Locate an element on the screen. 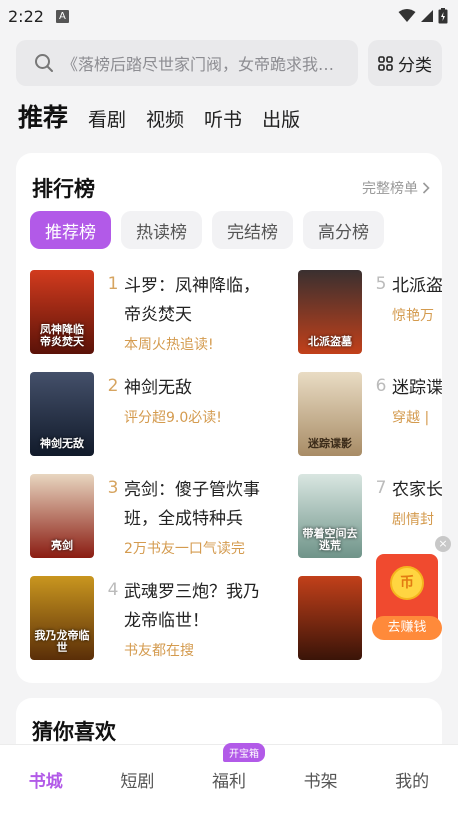  nav-label: 短剧 is located at coordinates (137, 782).